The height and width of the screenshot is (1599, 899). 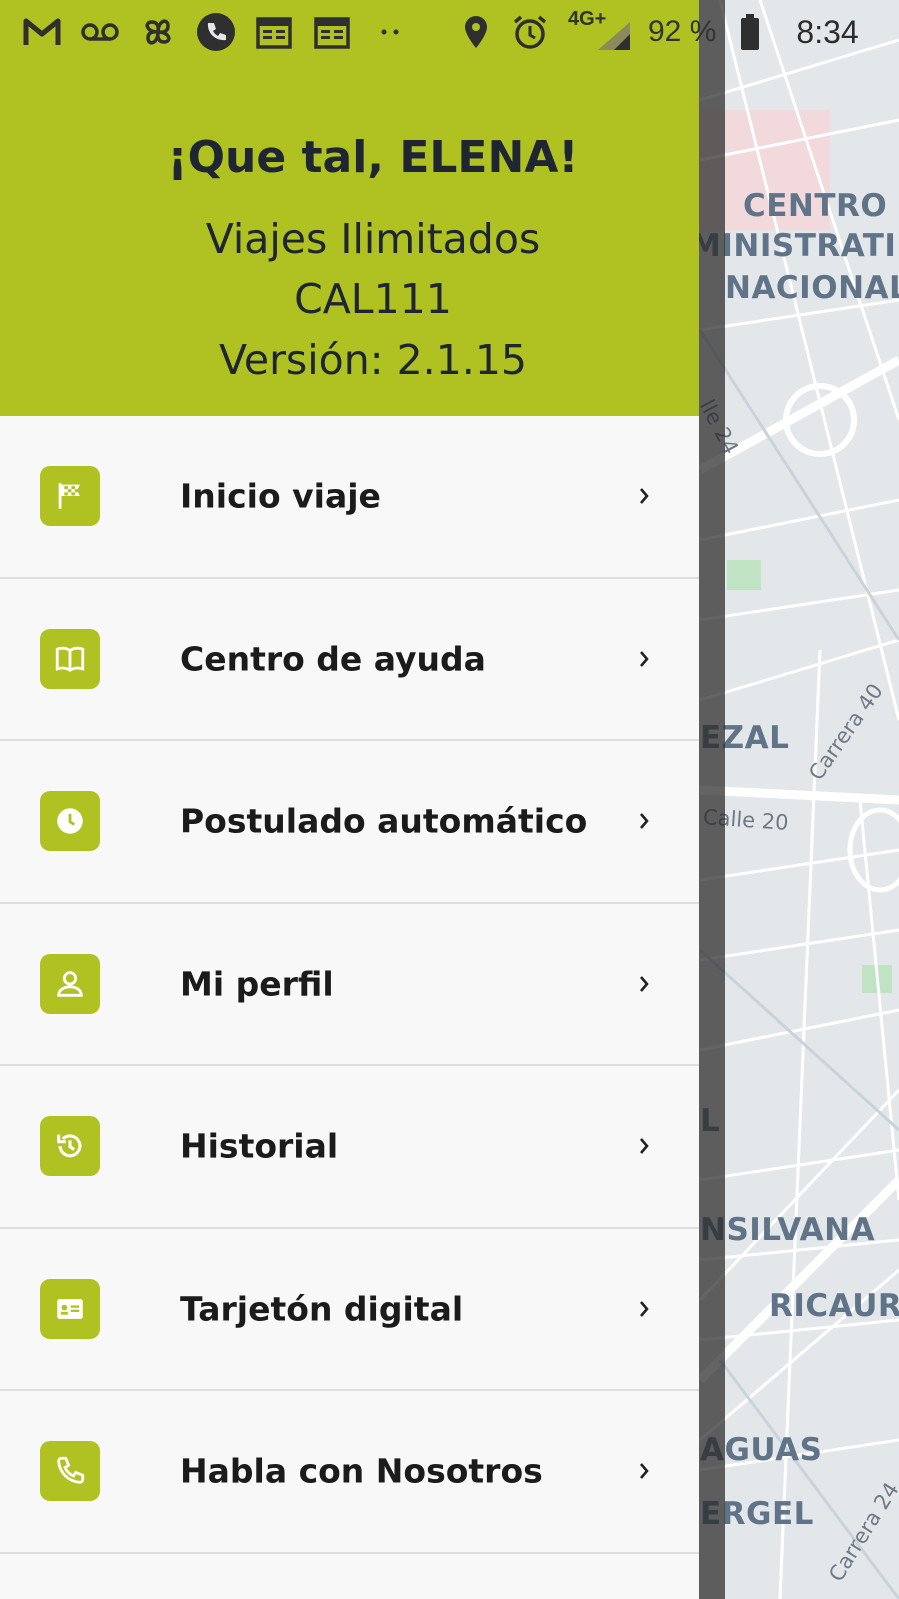 I want to click on alarm-icon, so click(x=530, y=32).